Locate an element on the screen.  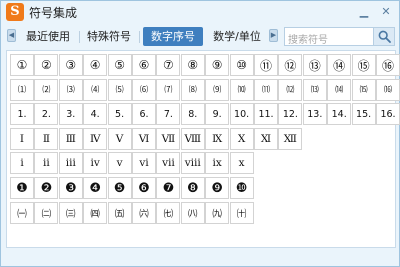
symbol-cell: 13. is located at coordinates (314, 114).